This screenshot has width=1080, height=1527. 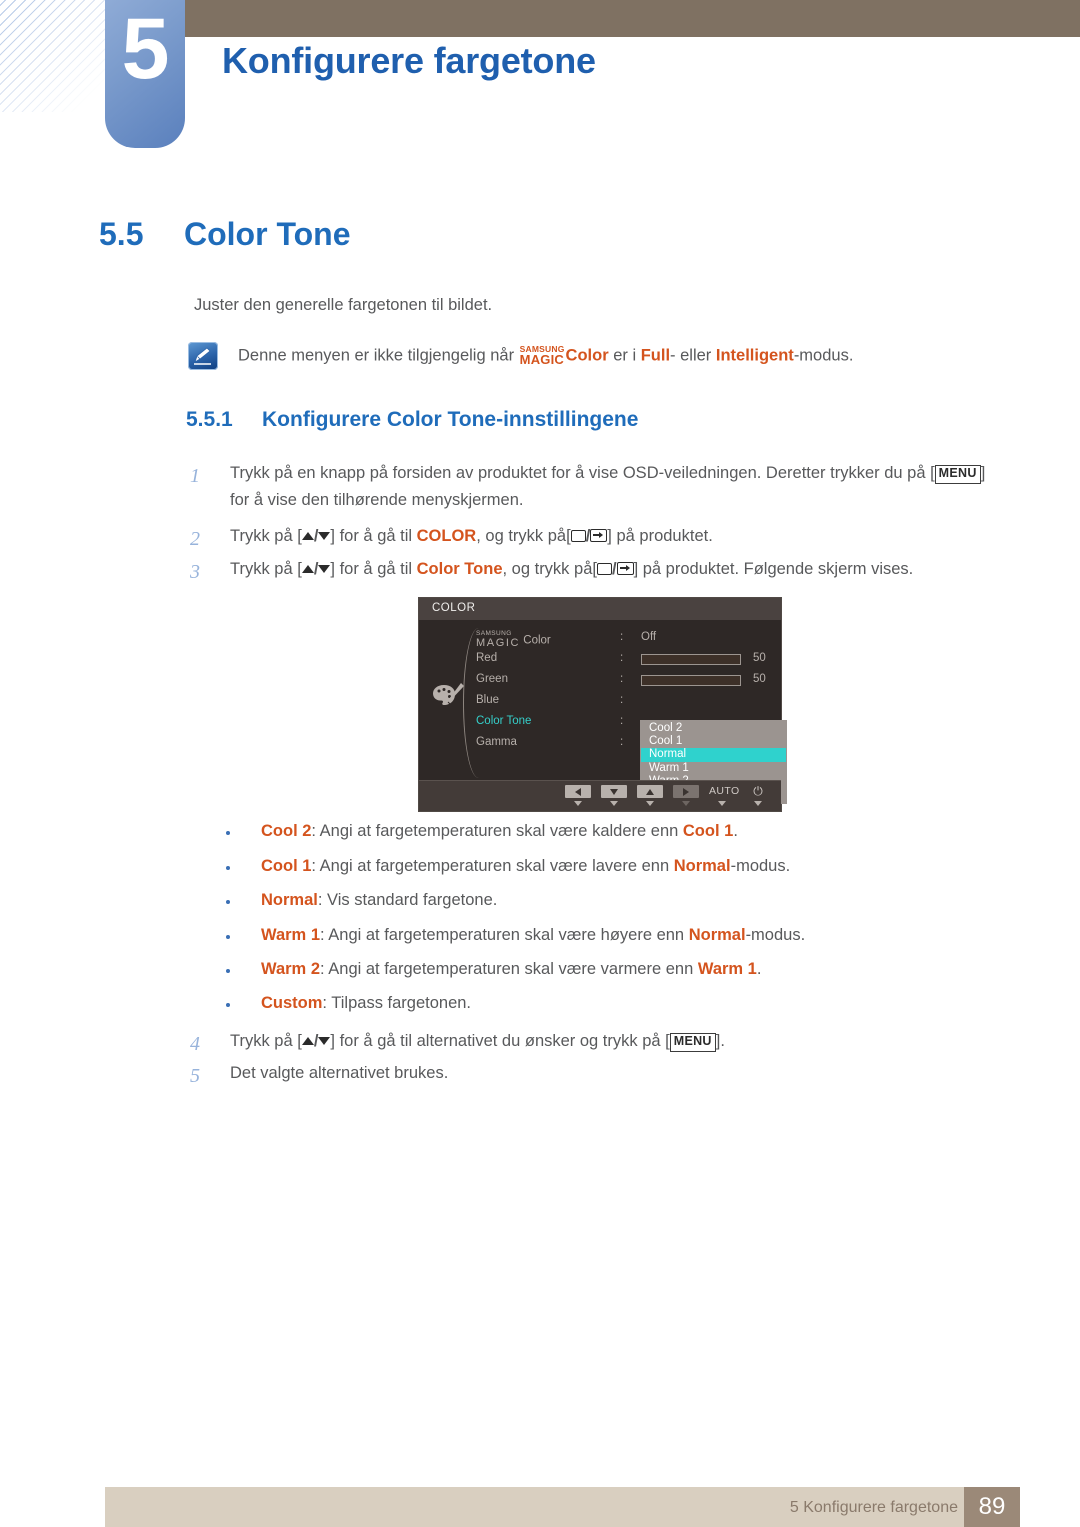 What do you see at coordinates (759, 679) in the screenshot?
I see `osd-value-green: 50` at bounding box center [759, 679].